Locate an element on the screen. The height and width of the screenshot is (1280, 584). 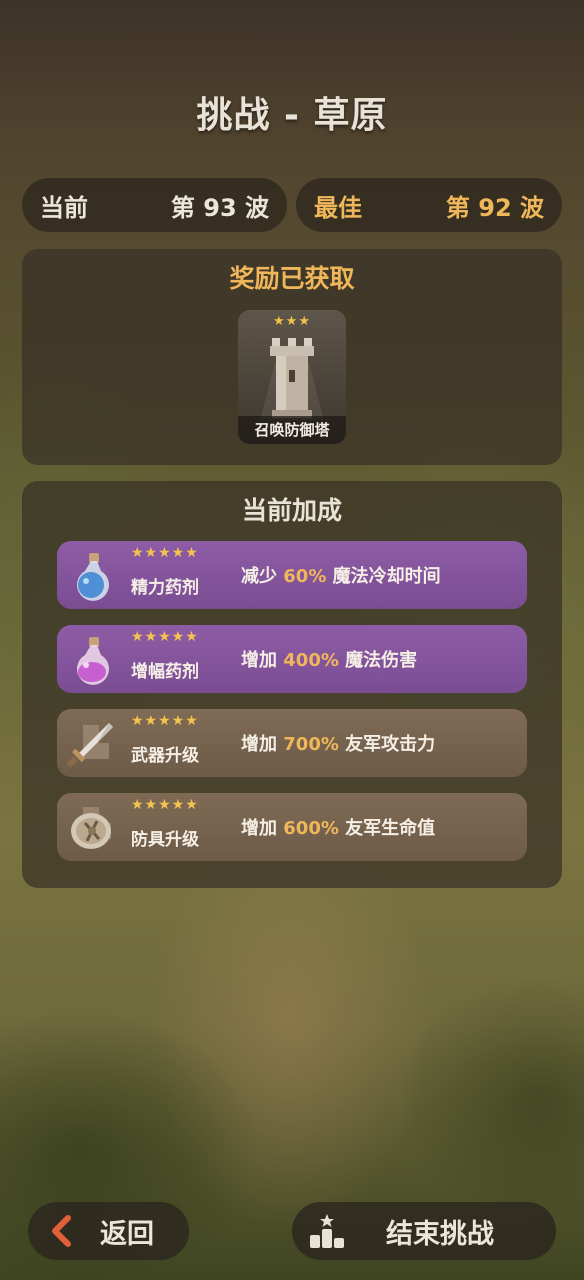
blue-potion-icon is located at coordinates (93, 577).